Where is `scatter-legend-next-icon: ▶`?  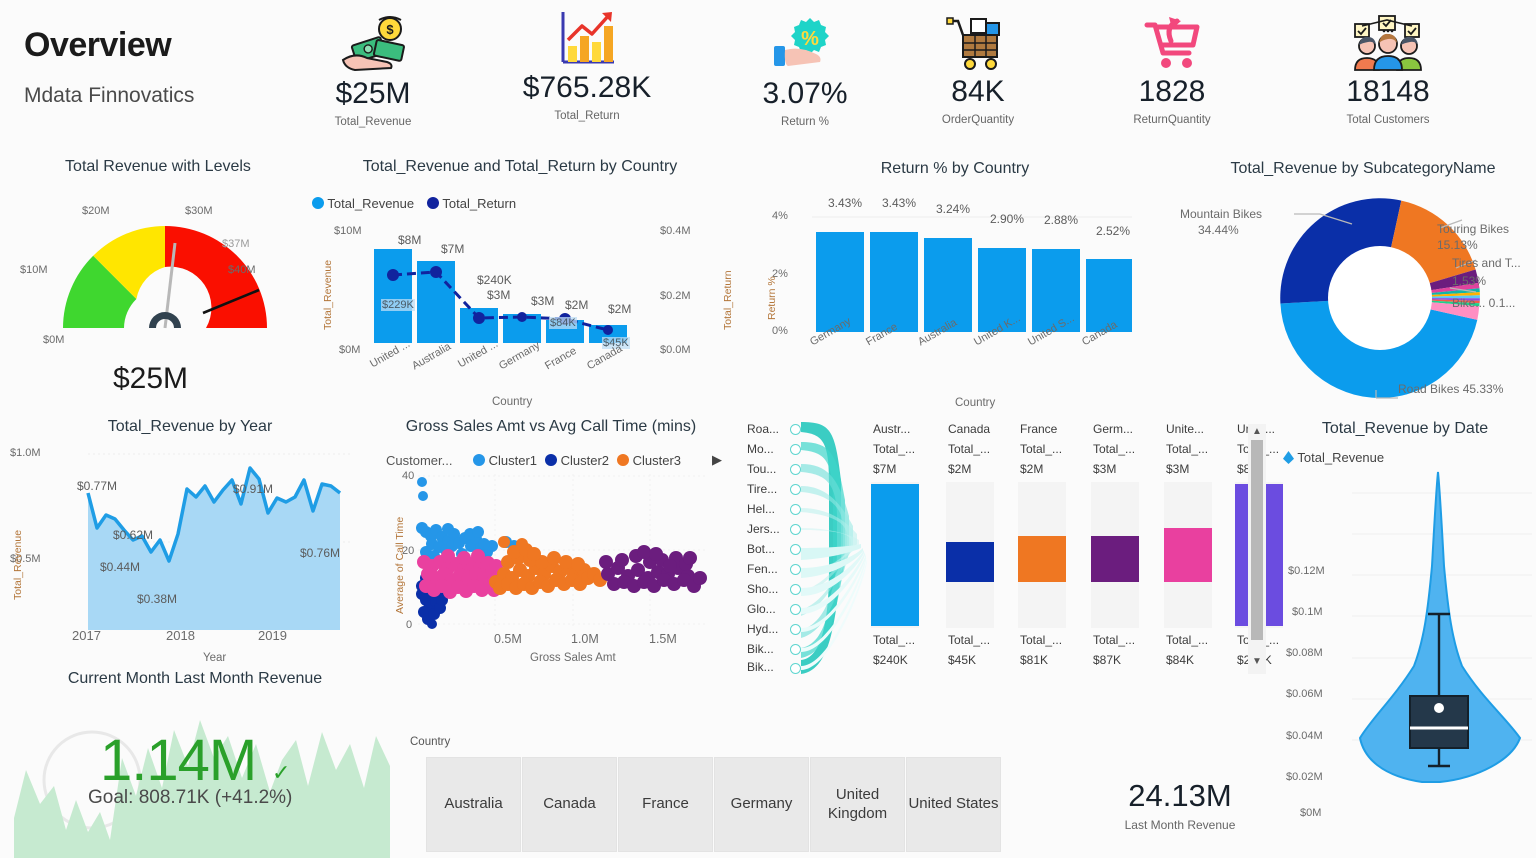
scatter-legend-next-icon: ▶ is located at coordinates (717, 460).